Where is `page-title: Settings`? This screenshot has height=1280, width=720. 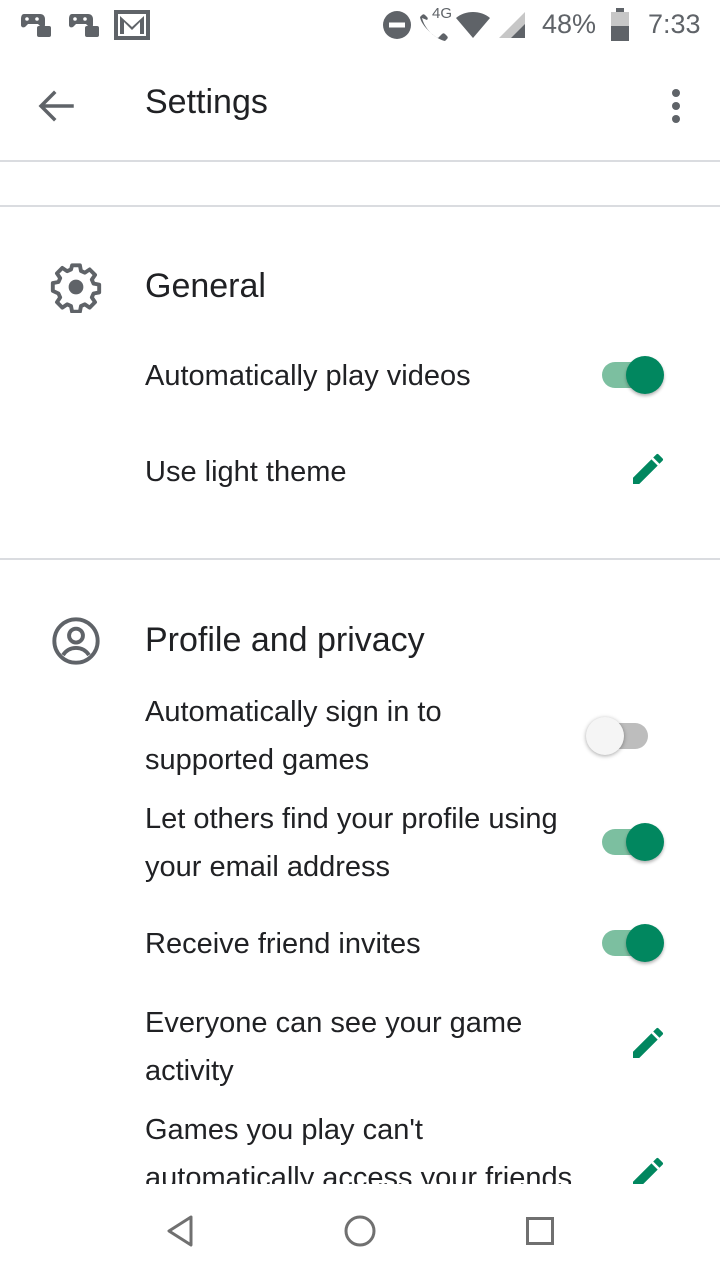 page-title: Settings is located at coordinates (206, 102).